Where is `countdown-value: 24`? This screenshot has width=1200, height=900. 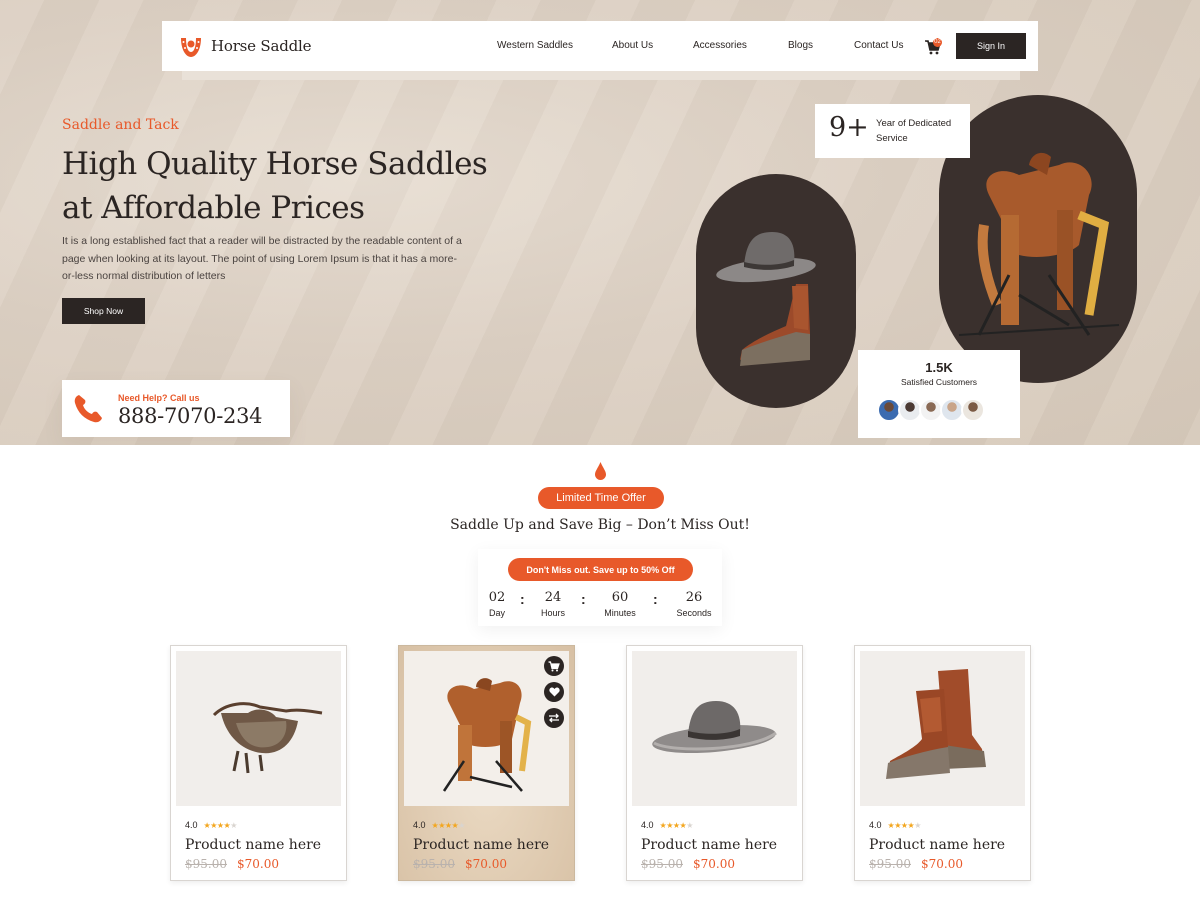 countdown-value: 24 is located at coordinates (553, 597).